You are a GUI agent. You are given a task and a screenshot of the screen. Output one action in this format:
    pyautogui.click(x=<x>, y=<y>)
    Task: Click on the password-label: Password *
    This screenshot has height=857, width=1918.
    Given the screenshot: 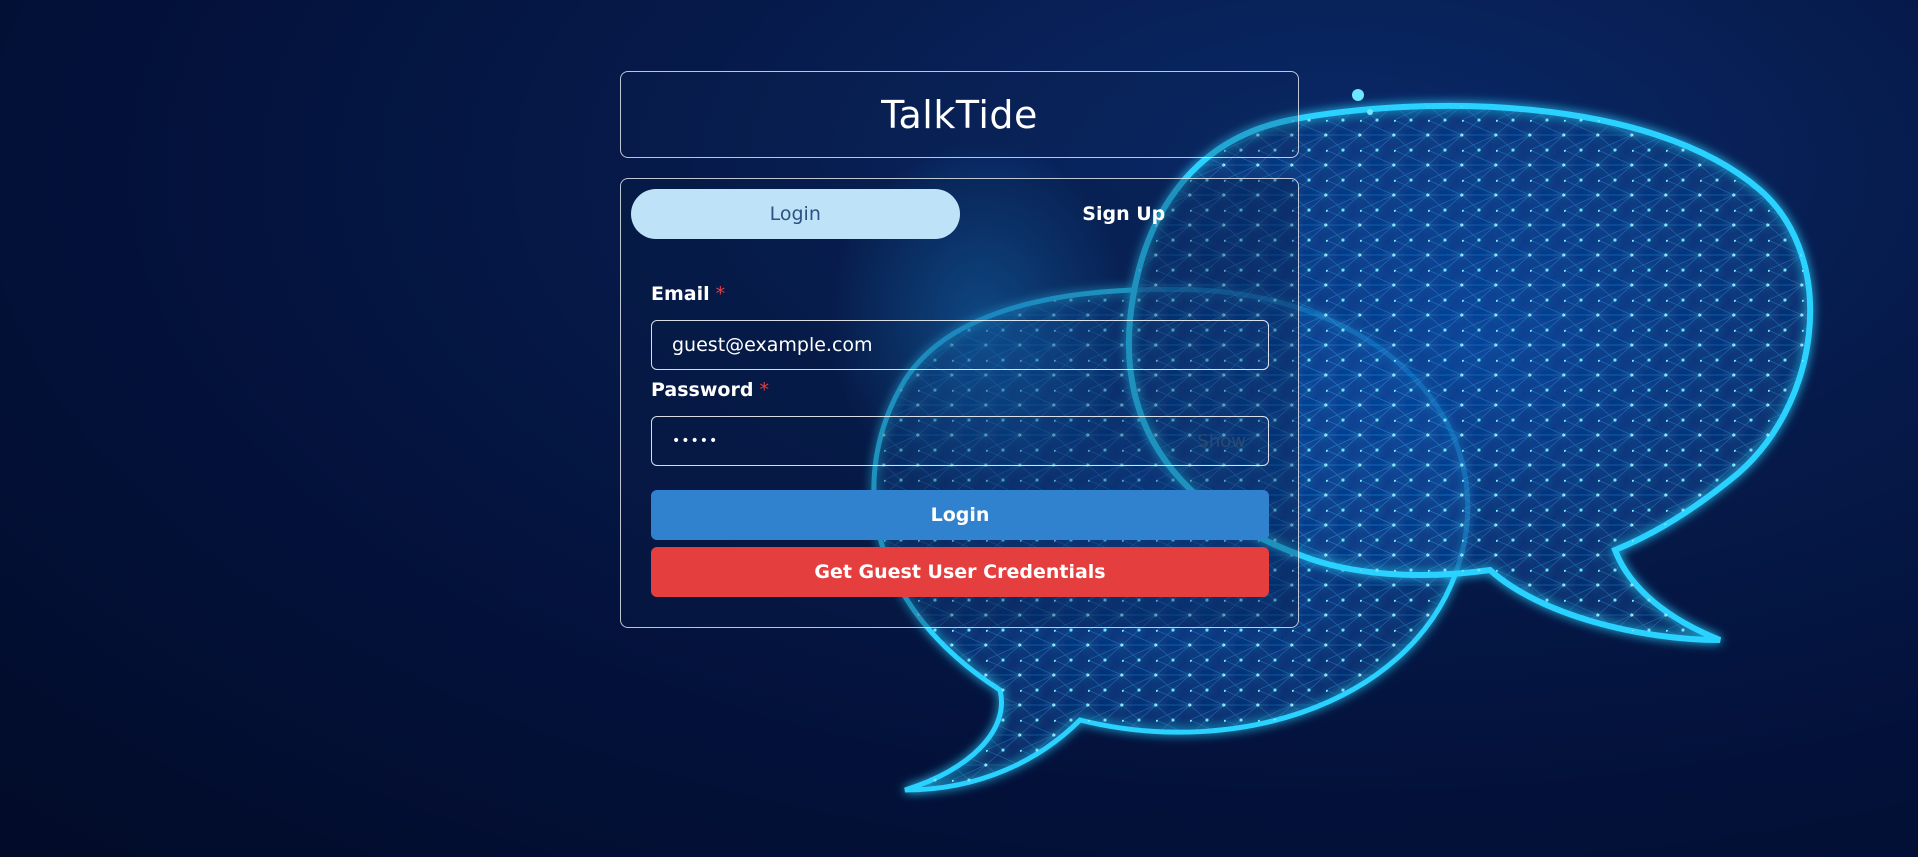 What is the action you would take?
    pyautogui.click(x=710, y=390)
    